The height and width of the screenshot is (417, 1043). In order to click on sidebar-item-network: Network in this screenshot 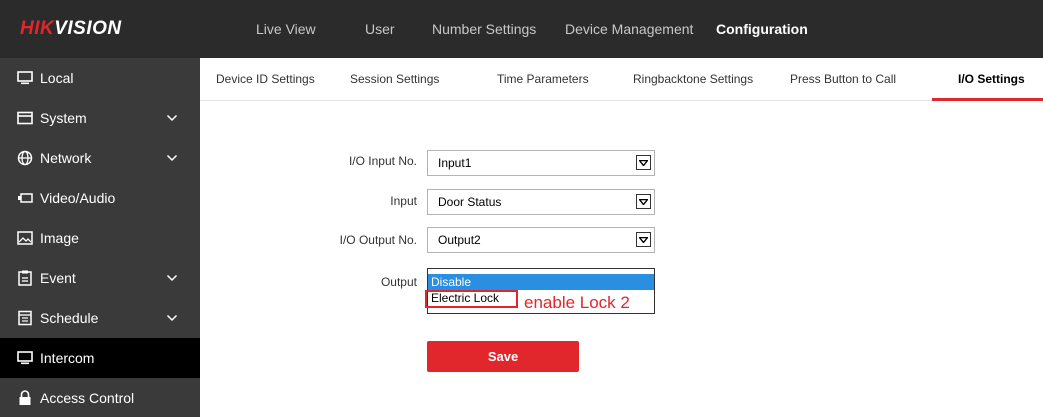, I will do `click(100, 158)`.